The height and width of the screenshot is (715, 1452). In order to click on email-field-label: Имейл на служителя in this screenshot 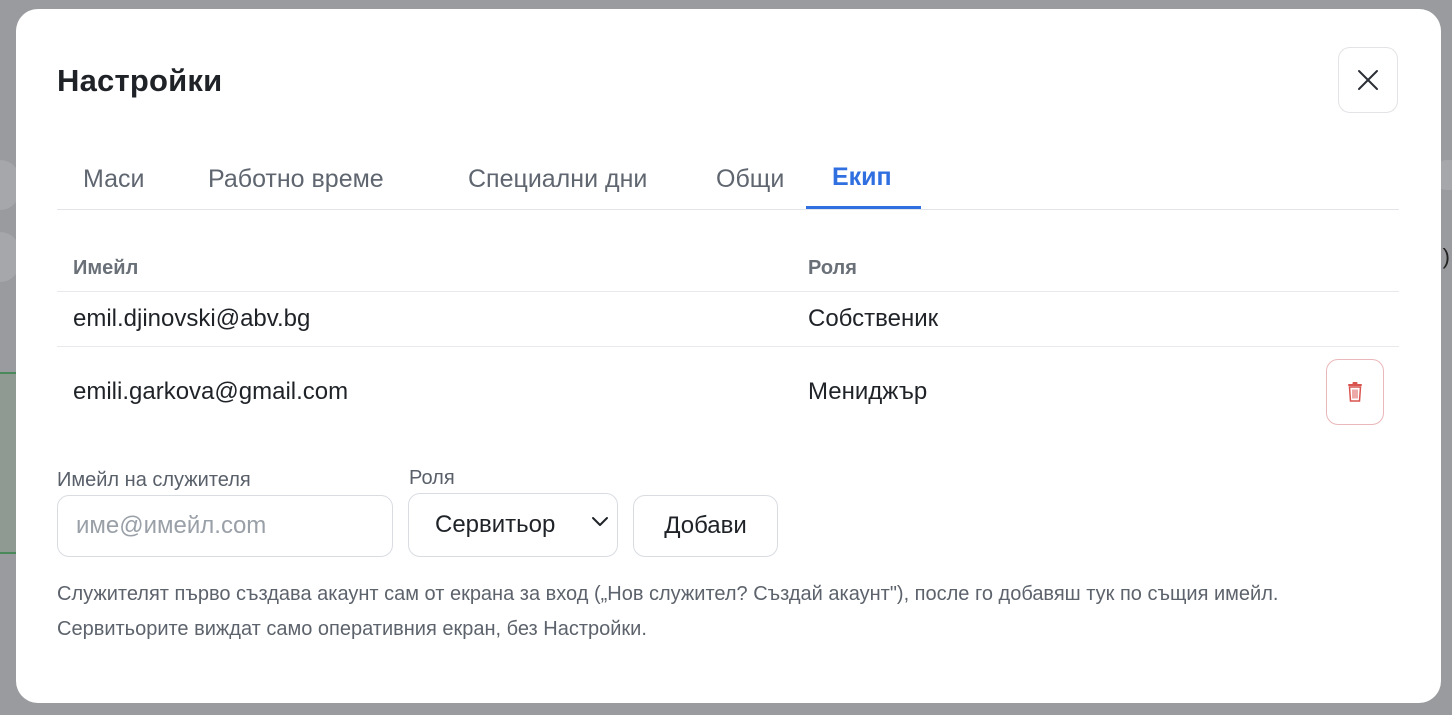, I will do `click(154, 480)`.